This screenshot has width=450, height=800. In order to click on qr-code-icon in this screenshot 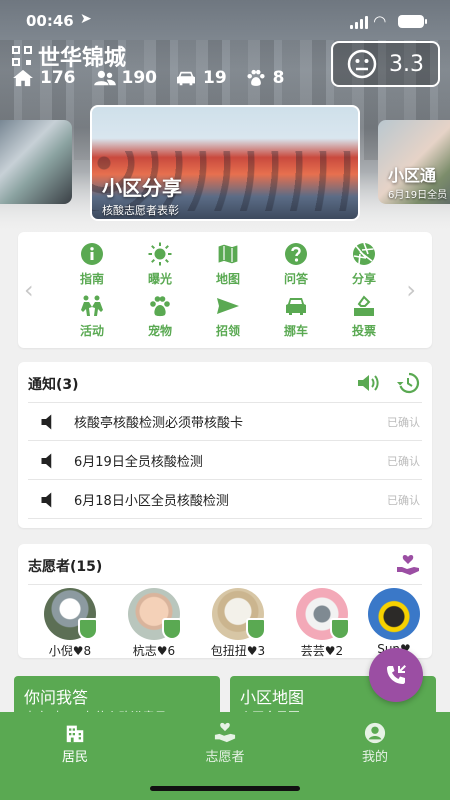, I will do `click(22, 56)`.